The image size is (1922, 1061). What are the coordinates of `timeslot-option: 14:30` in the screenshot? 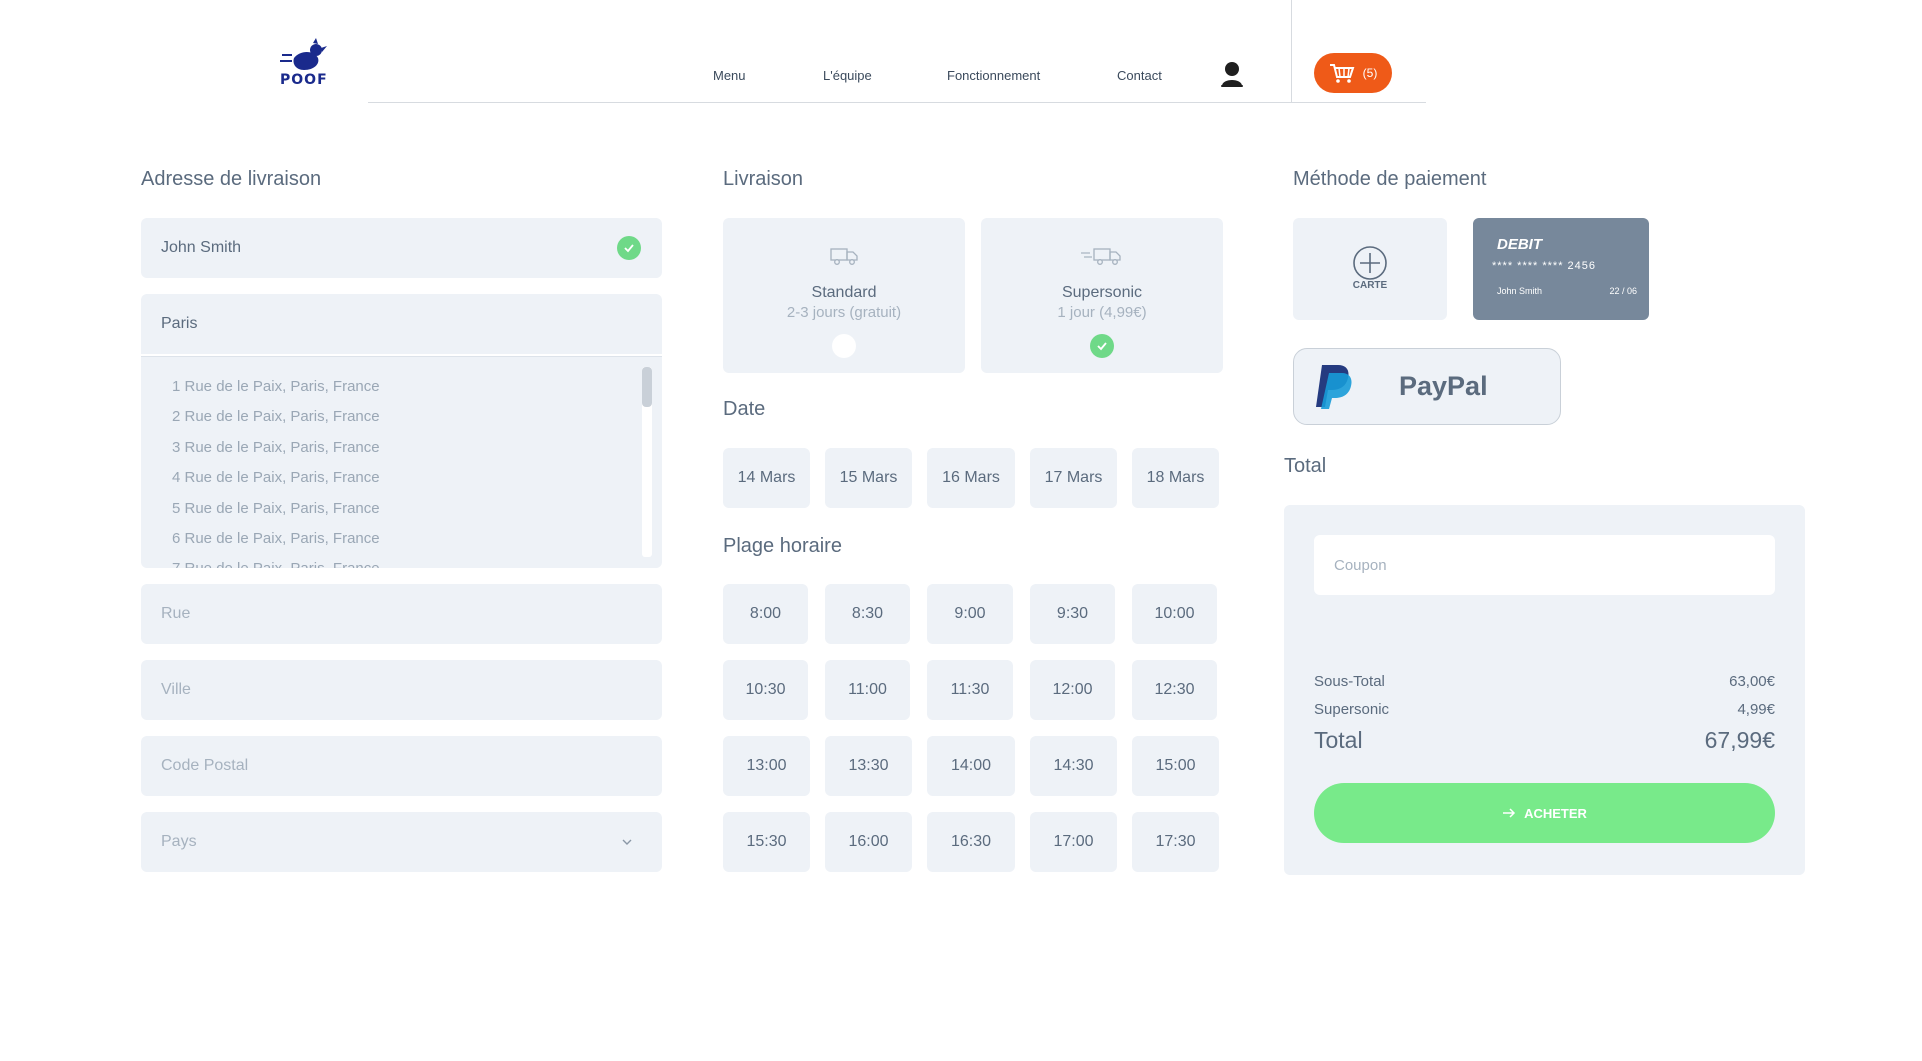 It's located at (1073, 766).